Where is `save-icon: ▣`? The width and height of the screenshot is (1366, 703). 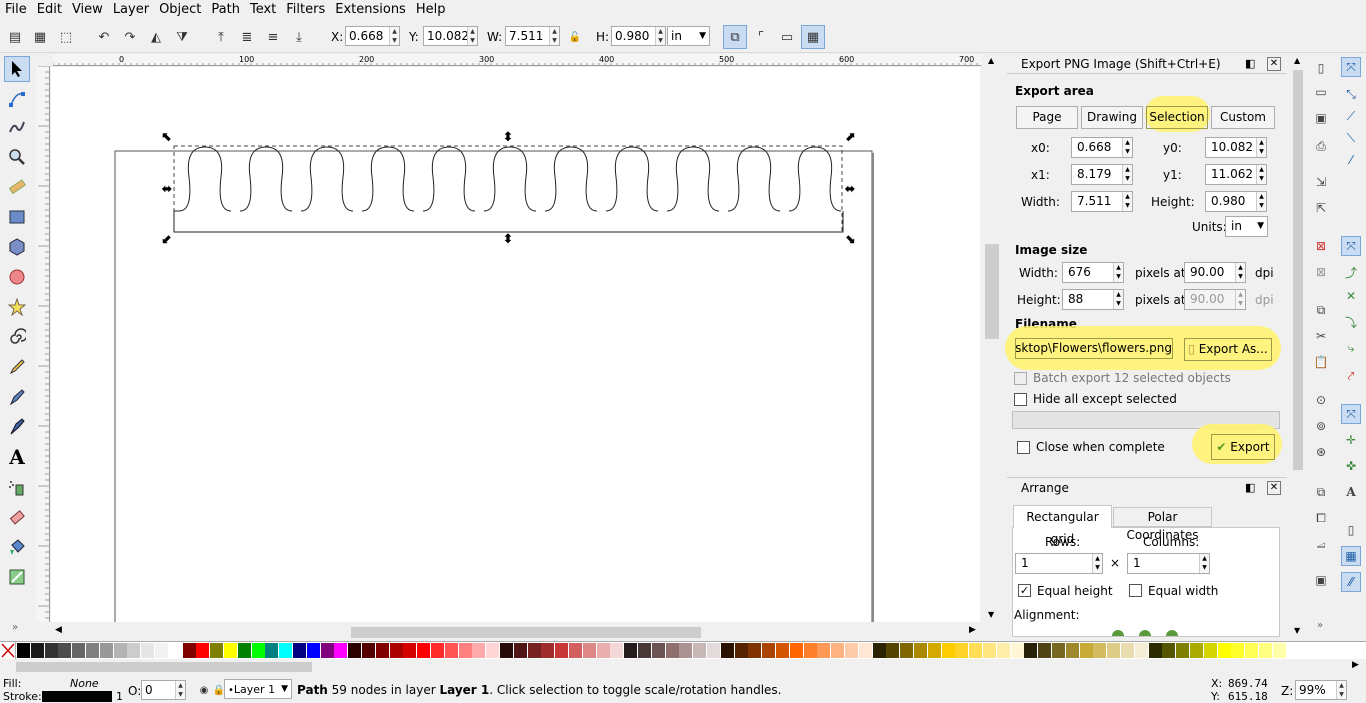 save-icon: ▣ is located at coordinates (1321, 118).